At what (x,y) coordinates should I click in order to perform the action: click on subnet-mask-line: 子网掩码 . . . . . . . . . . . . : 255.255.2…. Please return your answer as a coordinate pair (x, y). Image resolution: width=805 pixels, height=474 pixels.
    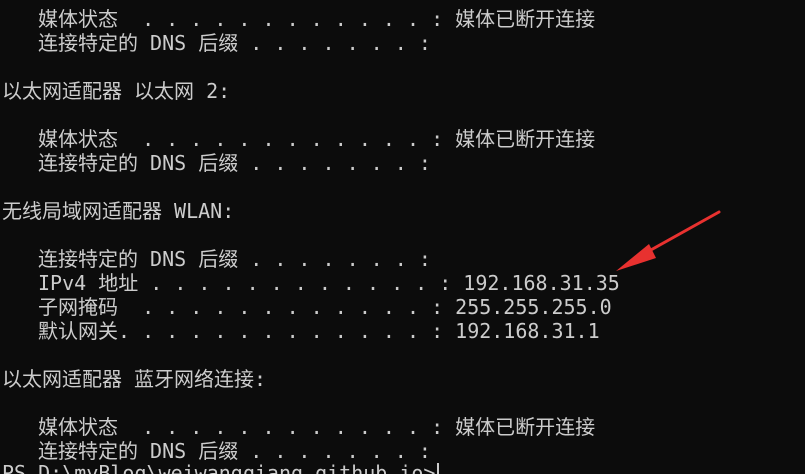
    Looking at the image, I should click on (325, 307).